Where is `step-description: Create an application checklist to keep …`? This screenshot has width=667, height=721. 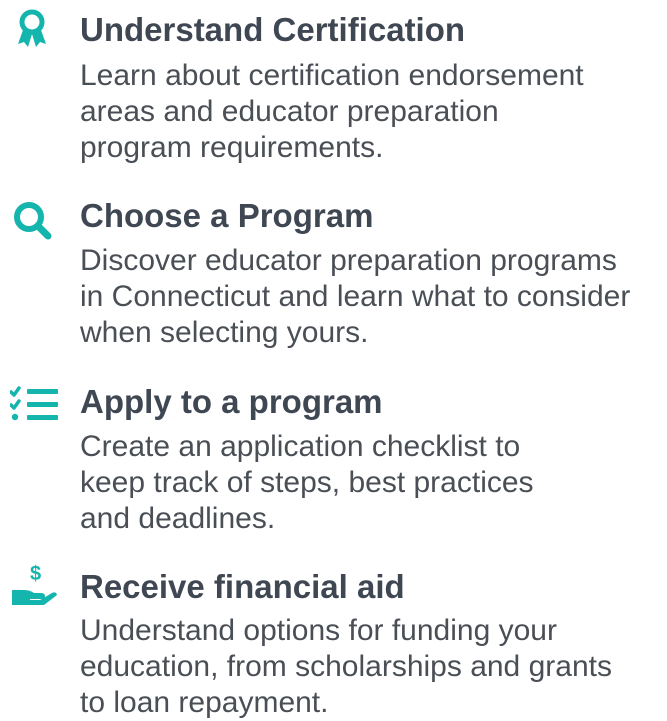 step-description: Create an application checklist to keep … is located at coordinates (307, 482).